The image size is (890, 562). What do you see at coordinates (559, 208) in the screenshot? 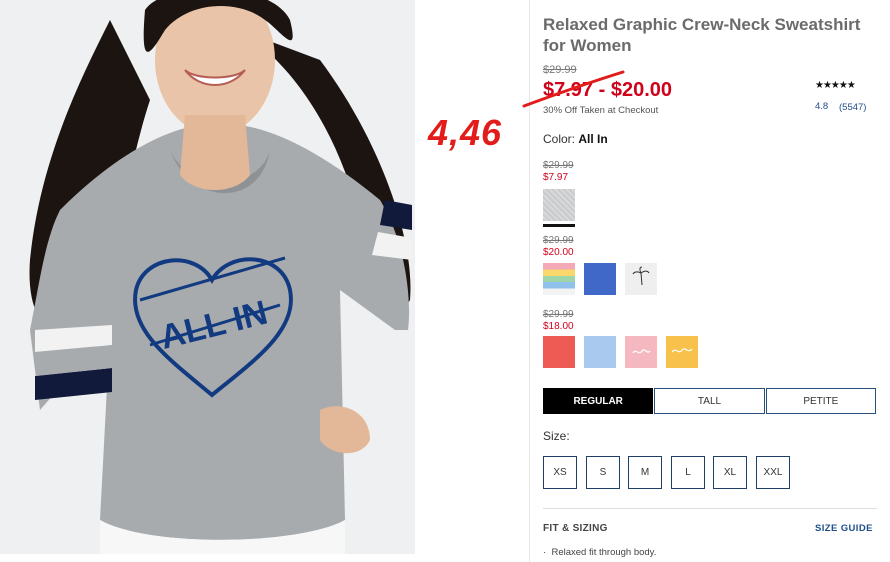
I see `color-swatch-heather-gray` at bounding box center [559, 208].